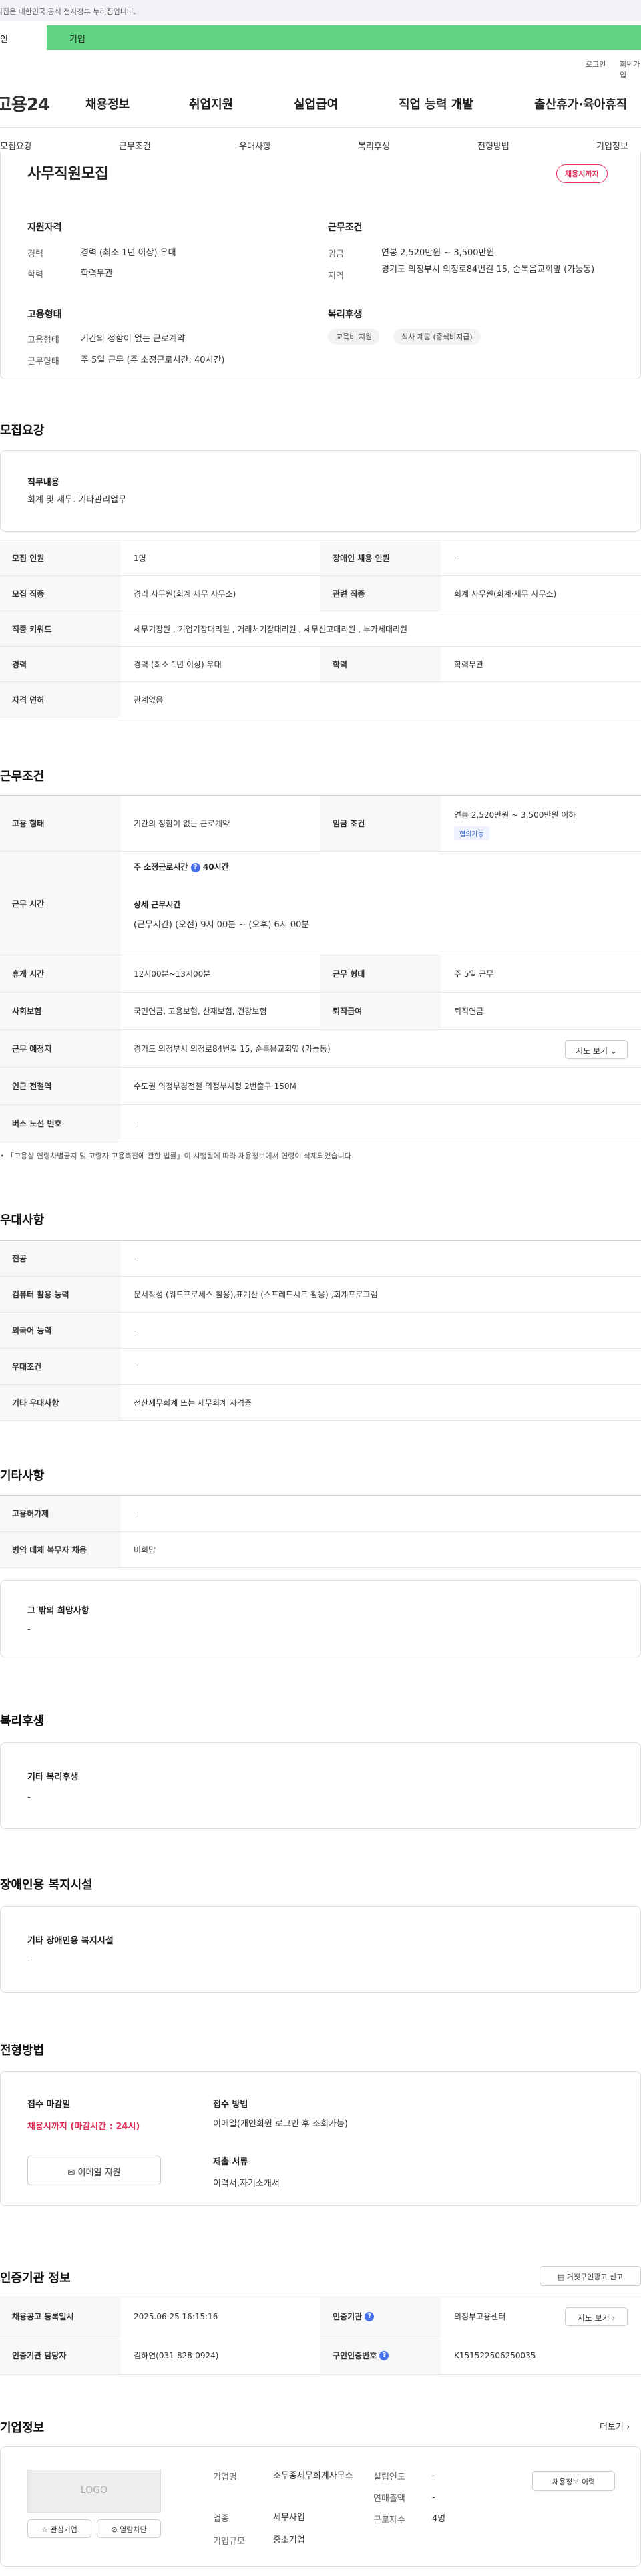 The image size is (641, 2576). I want to click on lang-value: -, so click(135, 1330).